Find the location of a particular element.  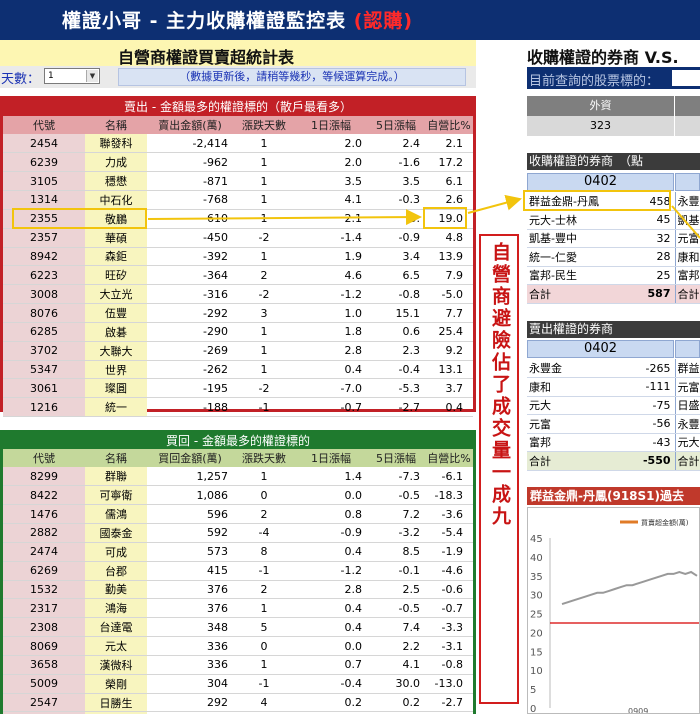

table-row: 8299 群聯 1,257 1 1.4 -7.3 -6.1 is located at coordinates (238, 477).